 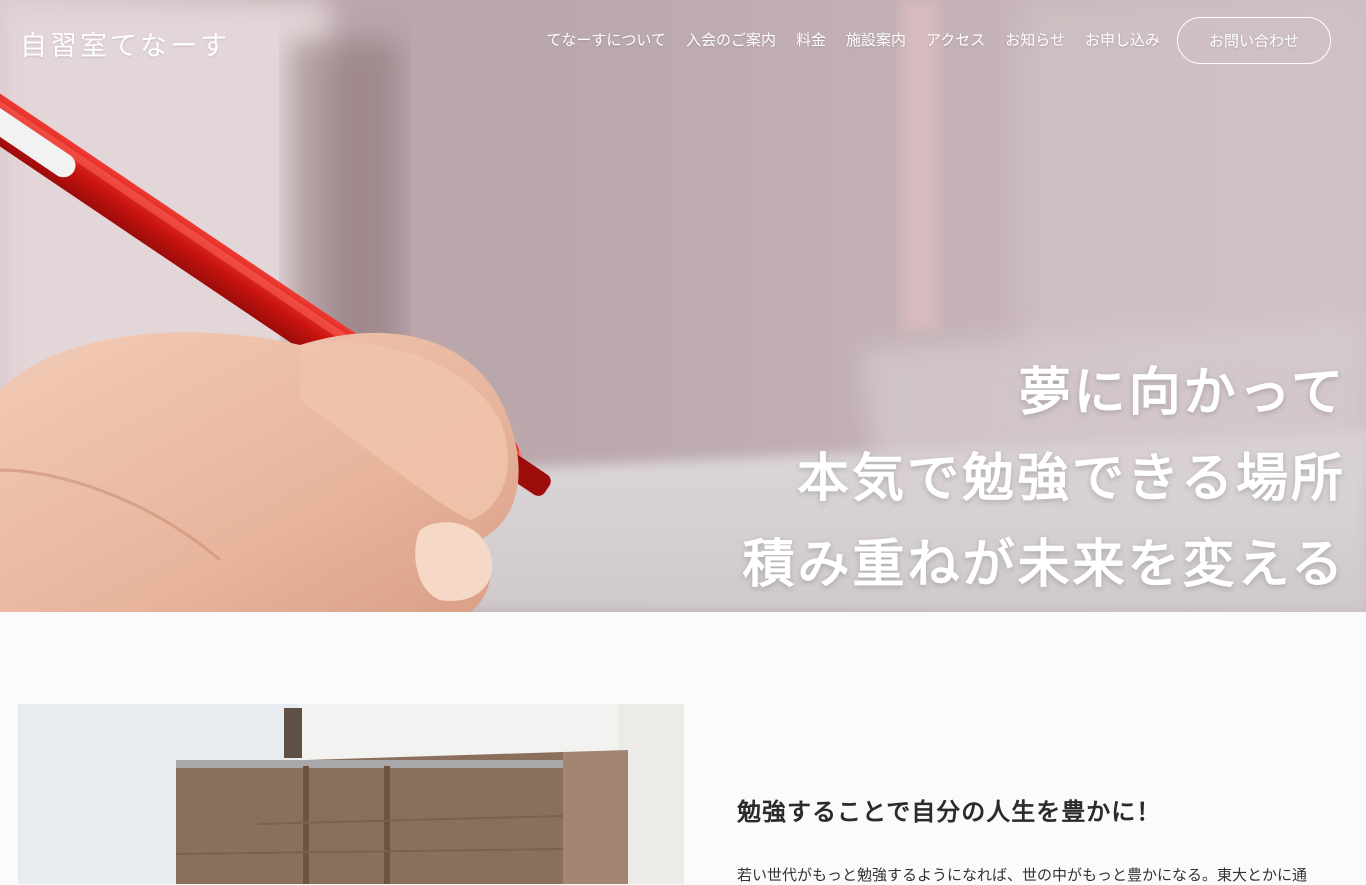 I want to click on hero-catchcopy: 夢に向かって 本気で勉強できる場所 積み重ねが未来を変える, so click(x=1044, y=479).